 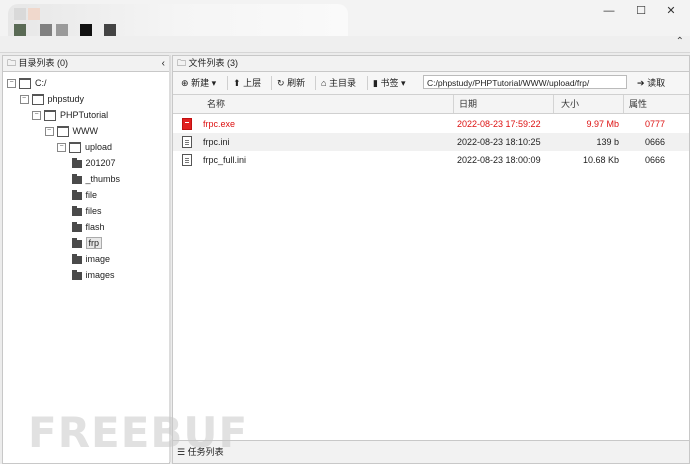 I want to click on tree-node: − phpstudy, so click(x=52, y=99).